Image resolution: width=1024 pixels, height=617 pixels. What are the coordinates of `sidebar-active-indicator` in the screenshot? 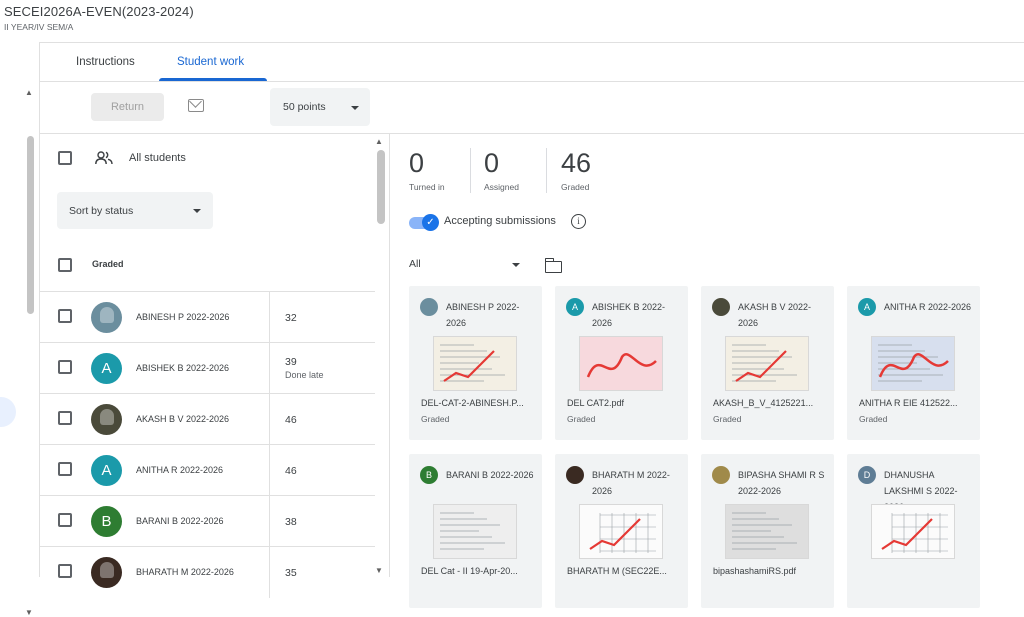 It's located at (8, 412).